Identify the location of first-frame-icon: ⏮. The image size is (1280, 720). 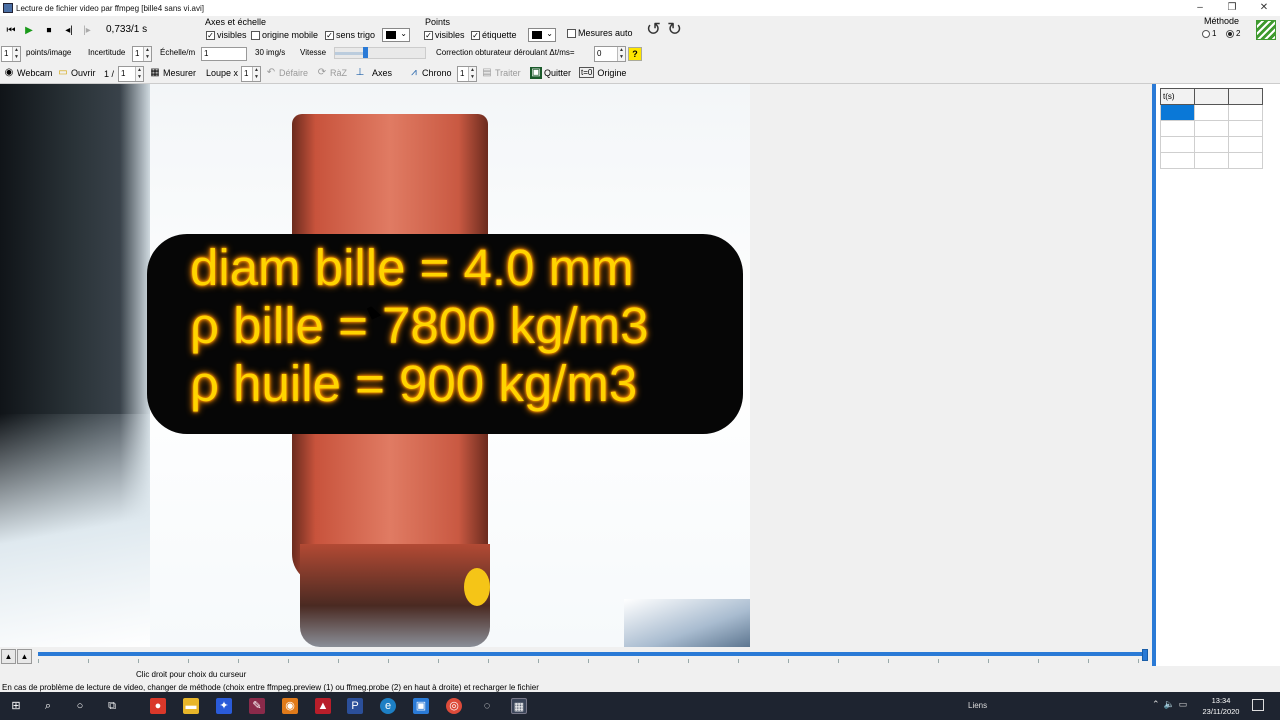
(11, 31).